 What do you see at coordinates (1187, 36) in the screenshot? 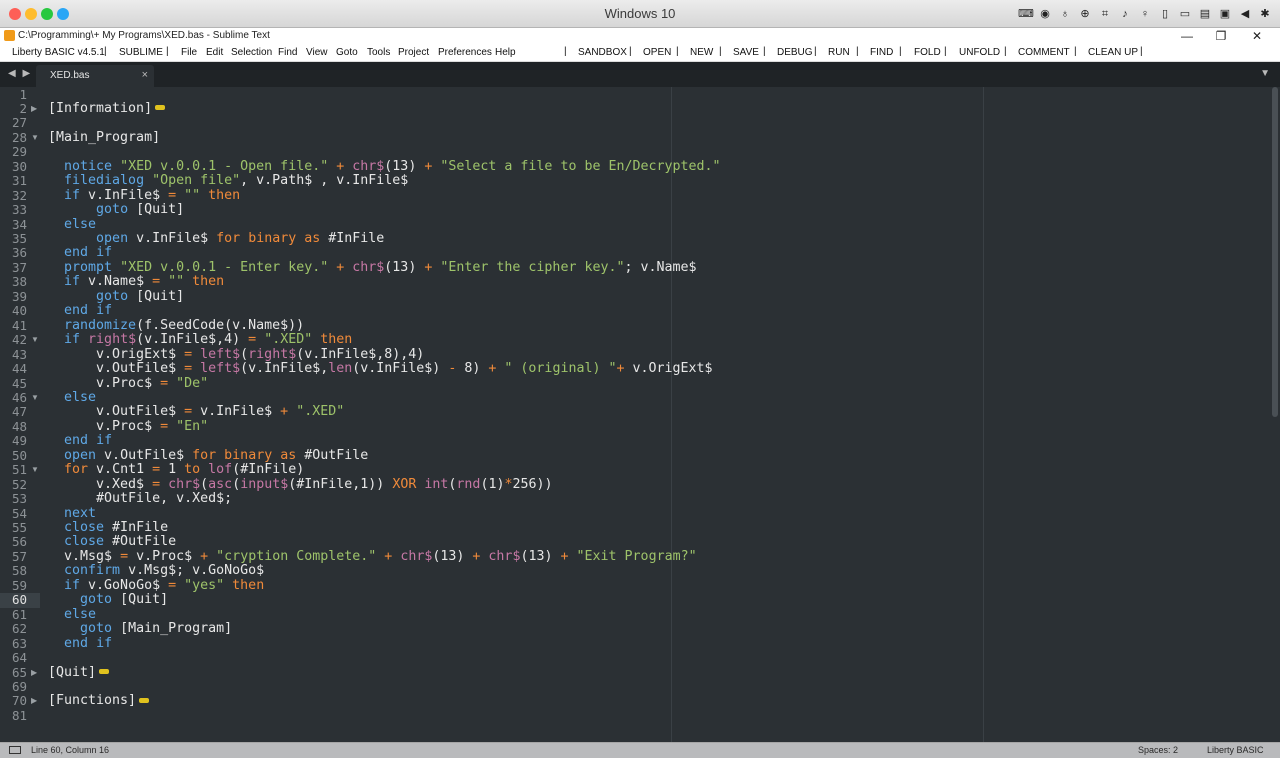
I see `minimize-button: —` at bounding box center [1187, 36].